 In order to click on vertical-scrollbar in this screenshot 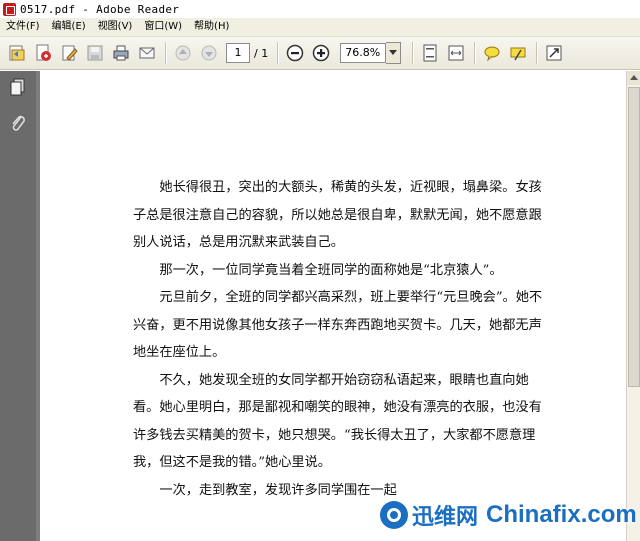, I will do `click(633, 306)`.